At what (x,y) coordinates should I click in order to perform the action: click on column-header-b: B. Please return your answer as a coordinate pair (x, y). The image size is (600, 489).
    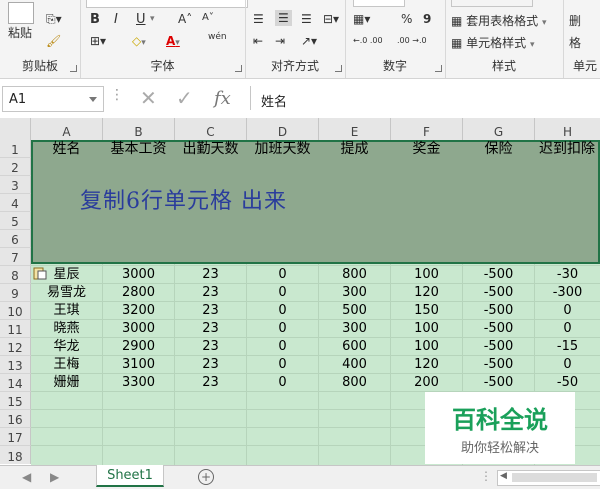
    Looking at the image, I should click on (139, 129).